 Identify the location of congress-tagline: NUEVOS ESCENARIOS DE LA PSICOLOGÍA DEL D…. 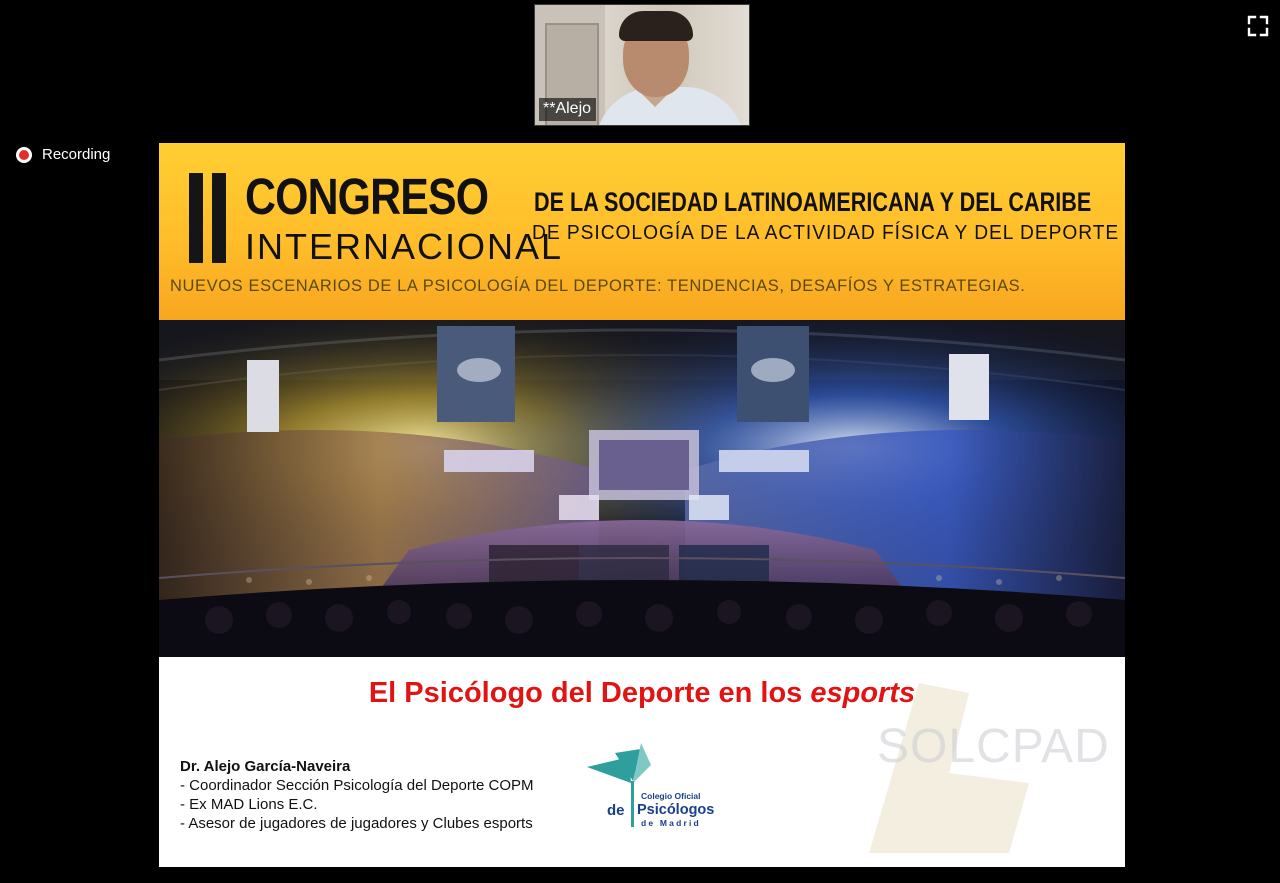
(598, 286).